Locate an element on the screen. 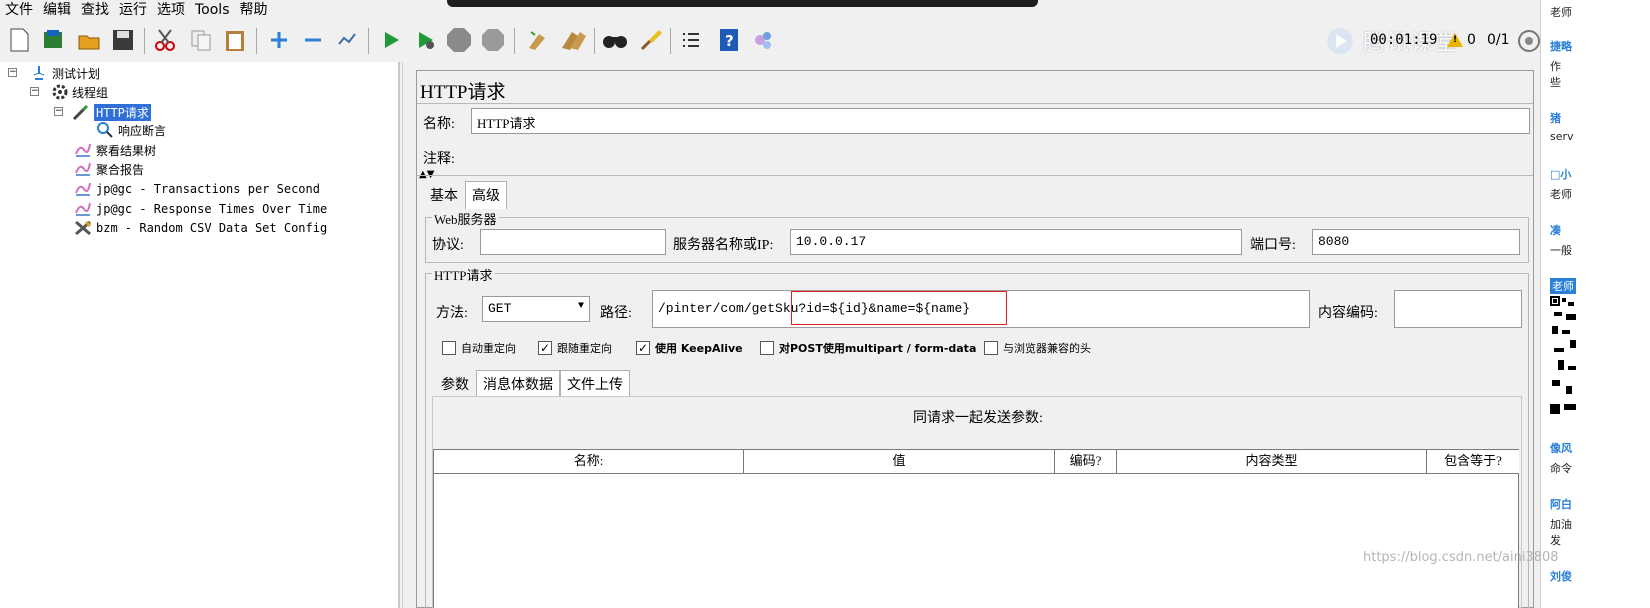 The width and height of the screenshot is (1650, 608). stop-icon is located at coordinates (459, 40).